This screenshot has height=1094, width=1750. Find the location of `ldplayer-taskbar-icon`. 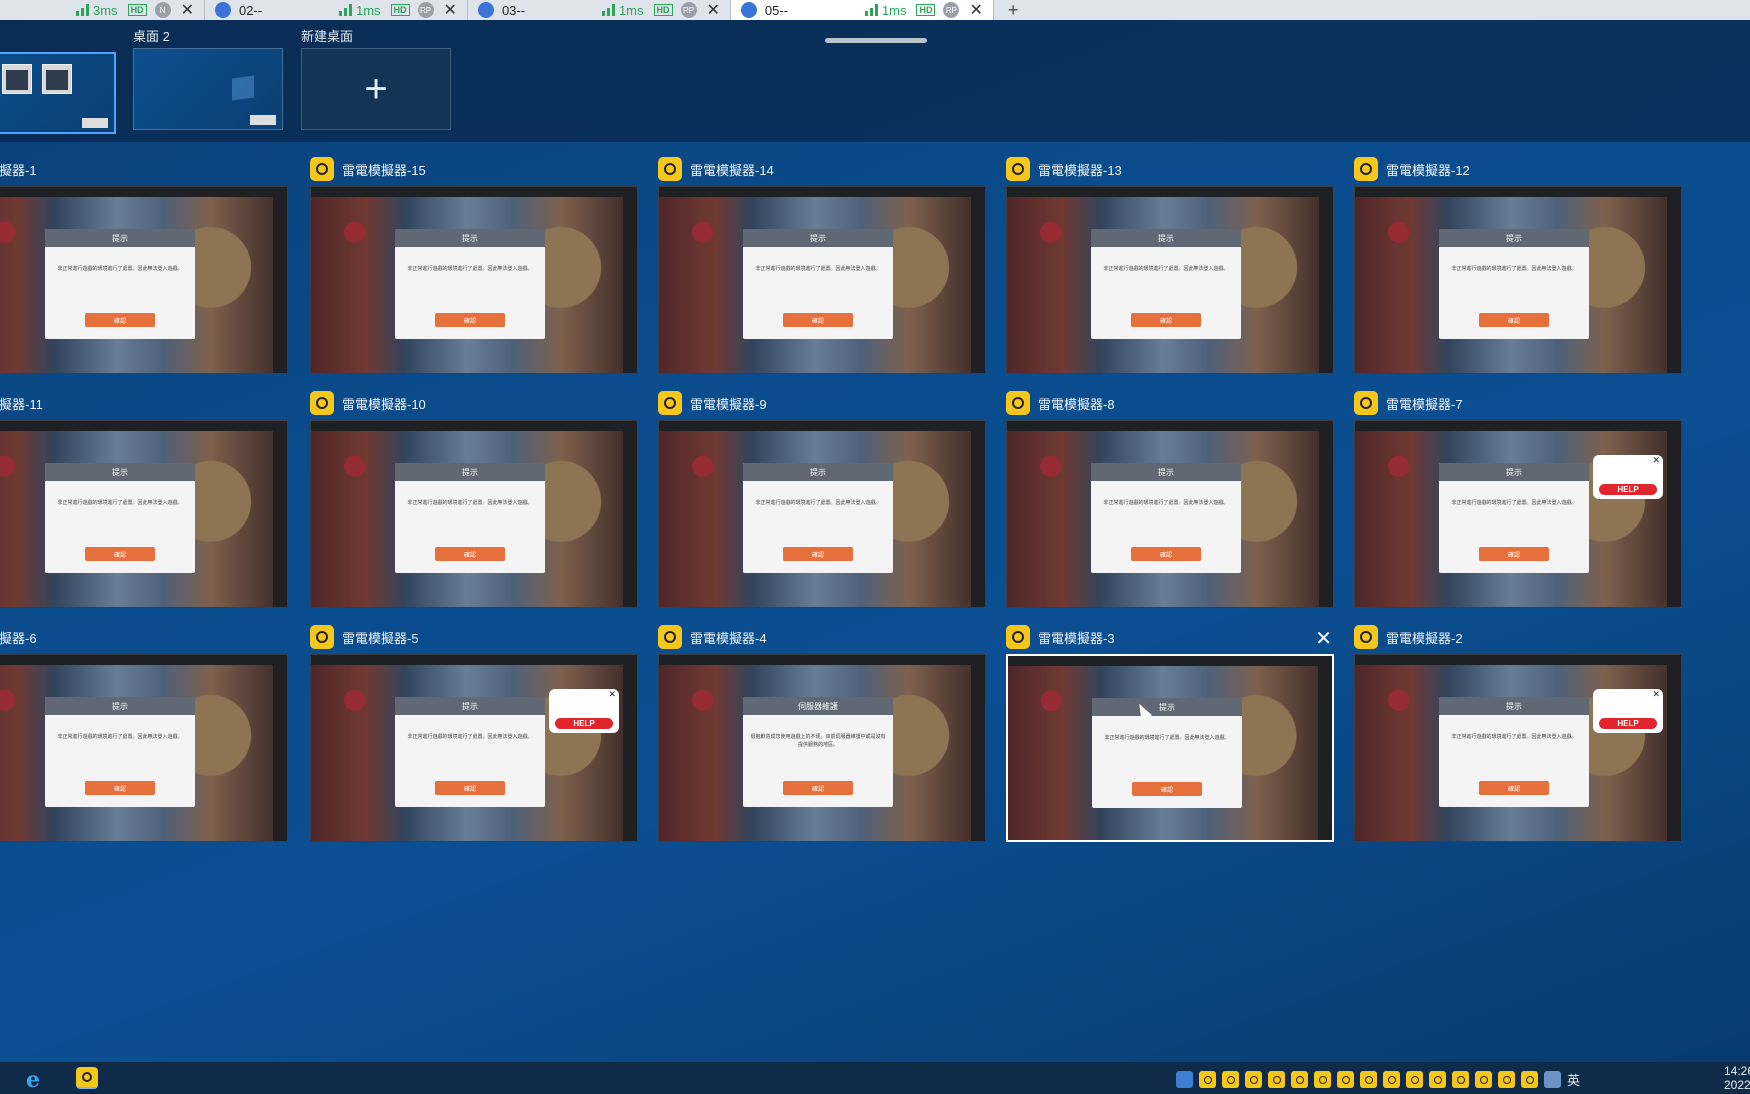

ldplayer-taskbar-icon is located at coordinates (87, 1078).